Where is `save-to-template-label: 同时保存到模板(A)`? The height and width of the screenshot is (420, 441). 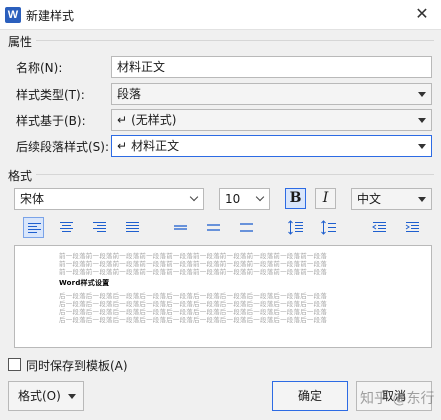 save-to-template-label: 同时保存到模板(A) is located at coordinates (77, 365).